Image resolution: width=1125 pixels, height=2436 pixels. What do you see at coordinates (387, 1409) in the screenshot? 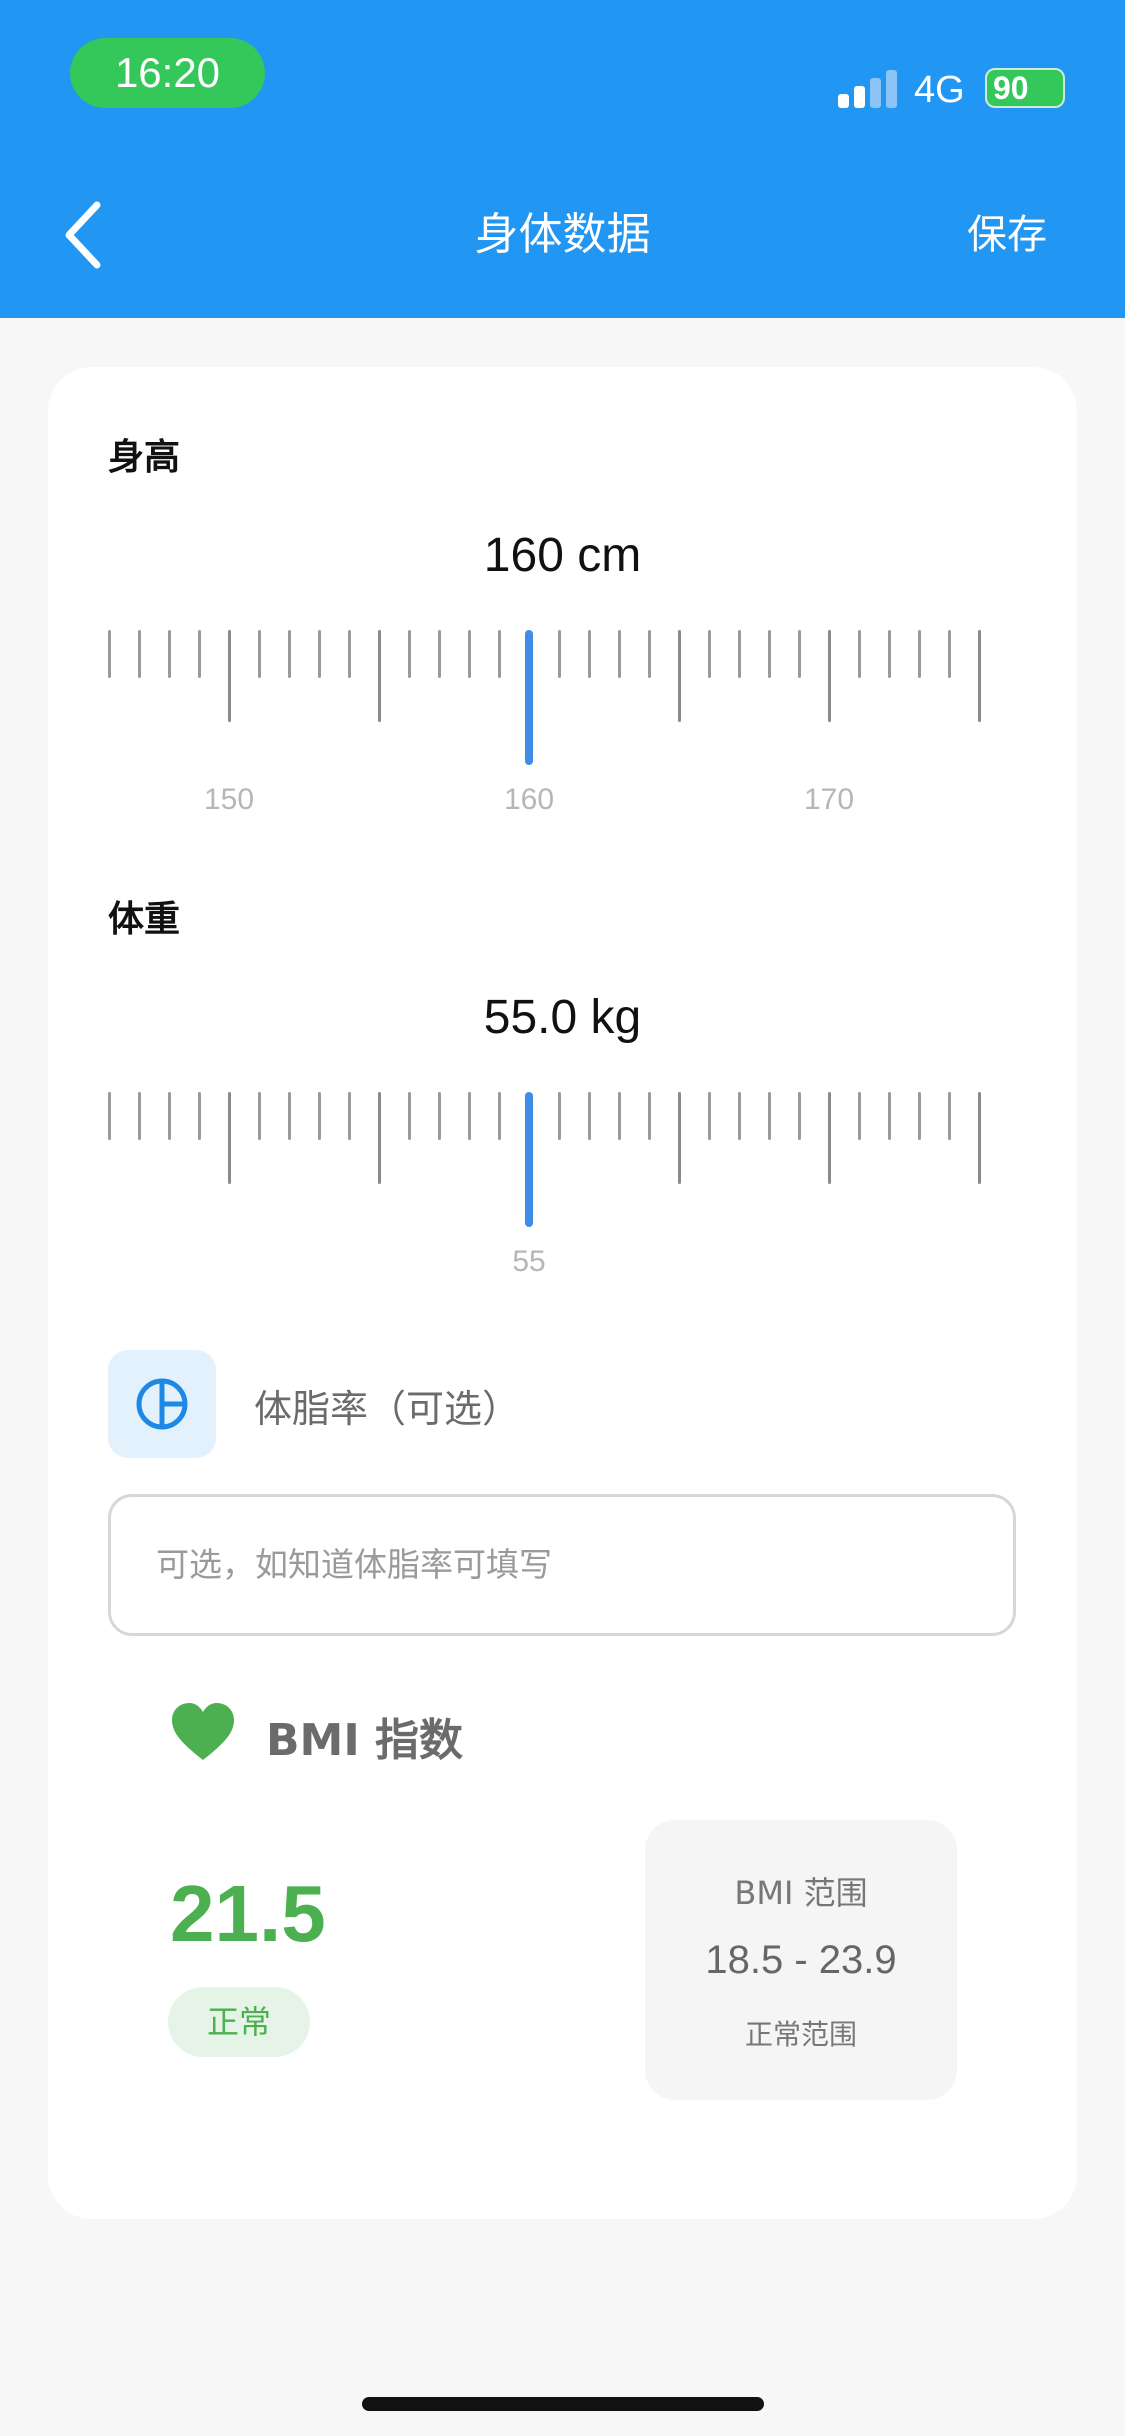
I see `body-fat-label: 体脂率（可选）` at bounding box center [387, 1409].